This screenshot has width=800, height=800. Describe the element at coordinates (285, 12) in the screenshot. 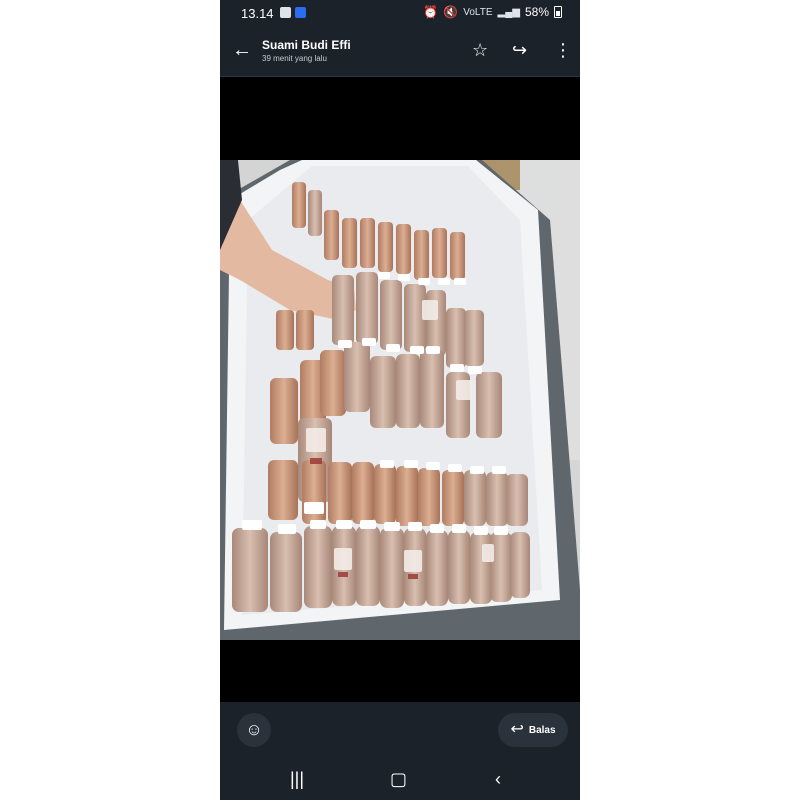

I see `gallery-notification-icon` at that location.